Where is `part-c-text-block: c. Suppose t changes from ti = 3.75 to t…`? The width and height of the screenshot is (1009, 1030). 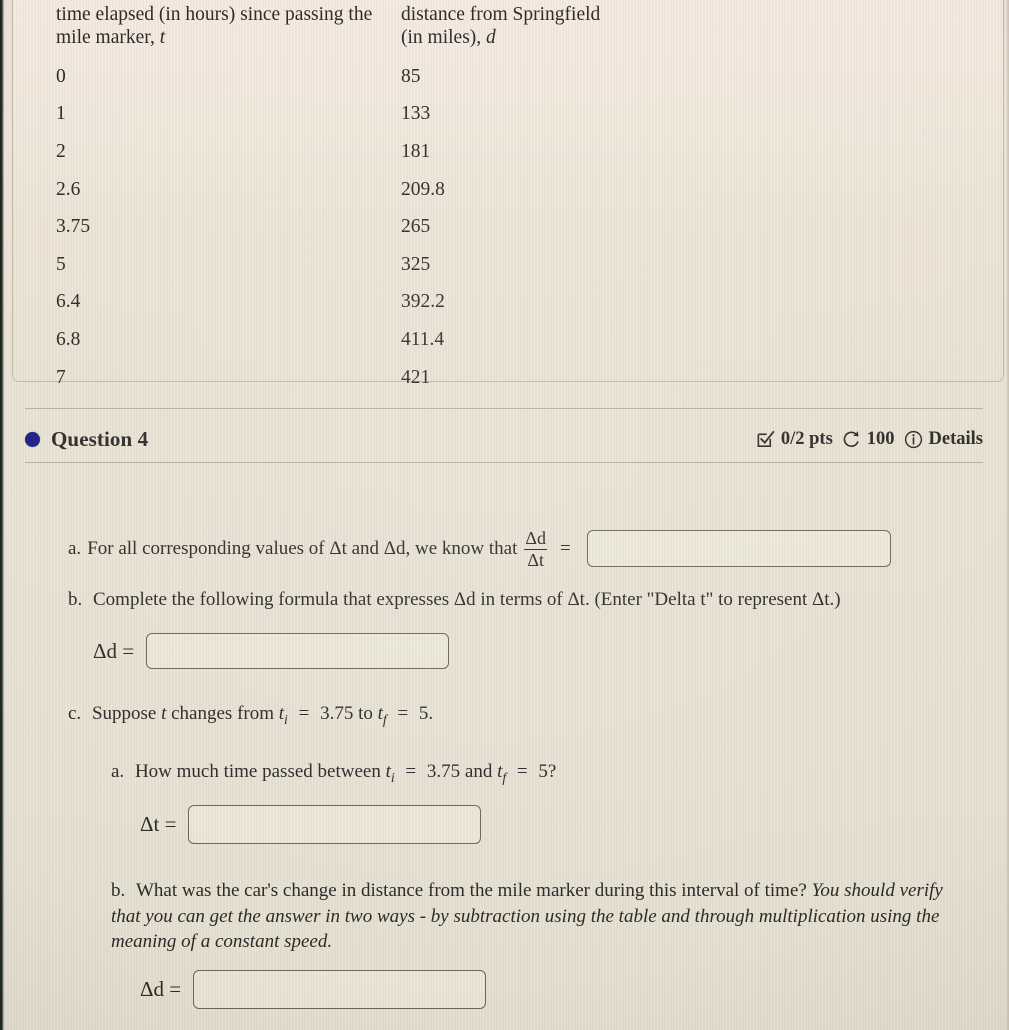 part-c-text-block: c. Suppose t changes from ti = 3.75 to t… is located at coordinates (250, 715).